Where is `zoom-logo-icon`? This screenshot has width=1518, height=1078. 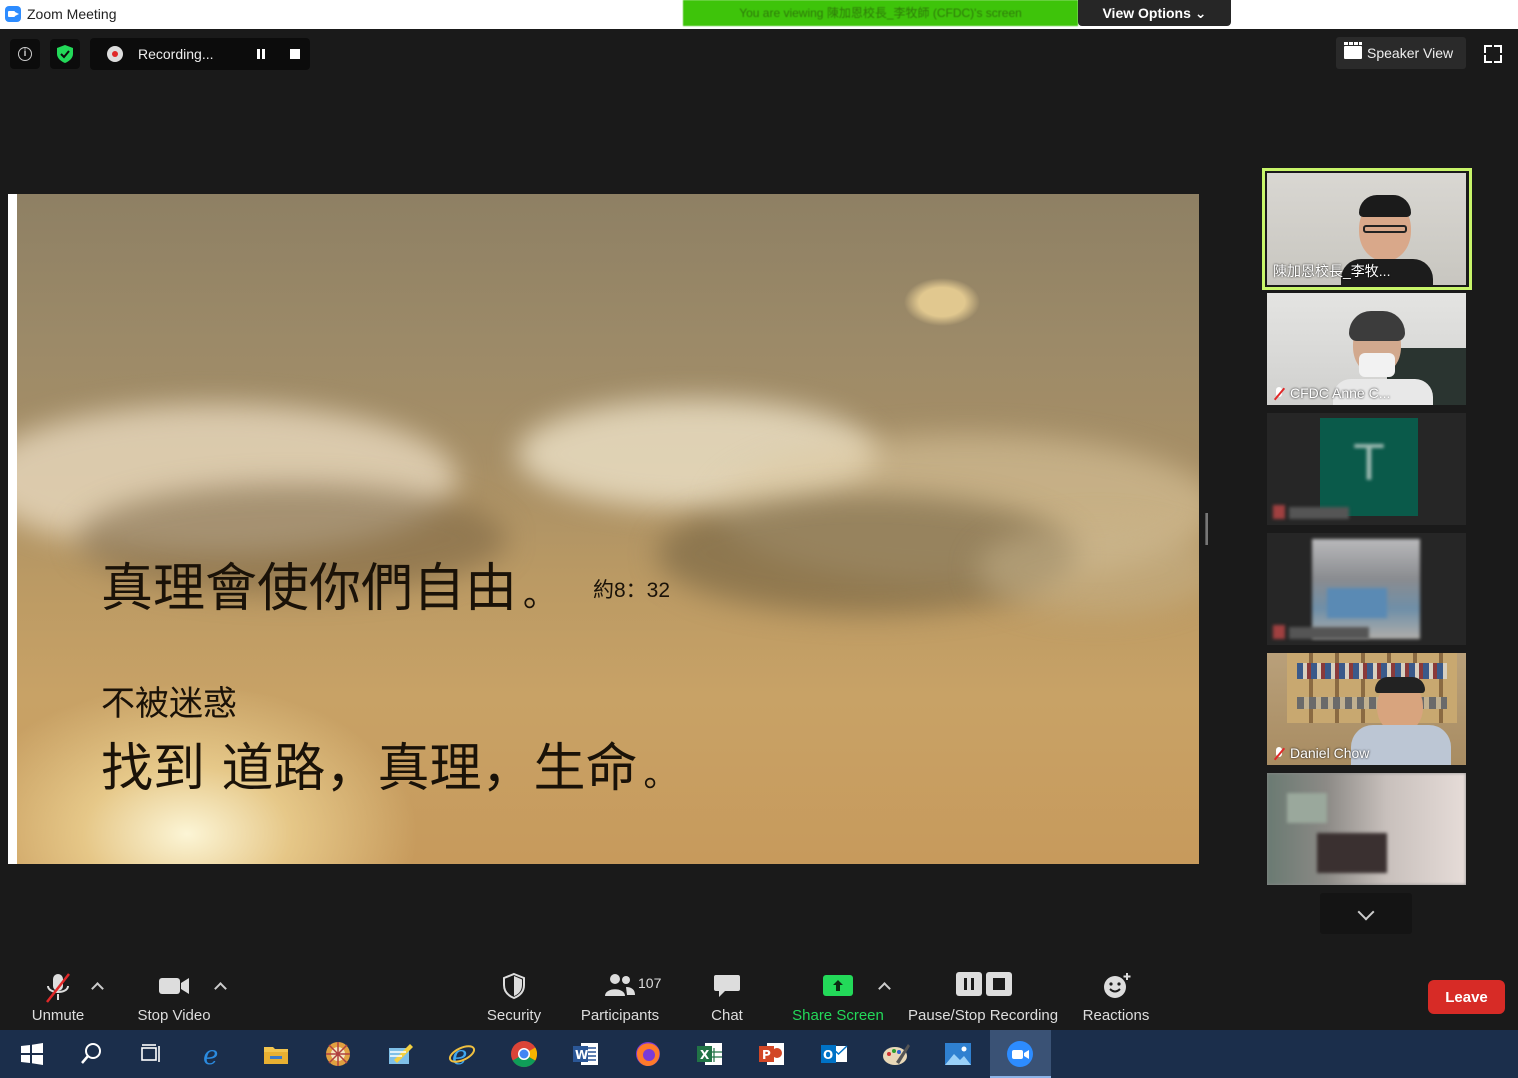
zoom-logo-icon is located at coordinates (13, 14).